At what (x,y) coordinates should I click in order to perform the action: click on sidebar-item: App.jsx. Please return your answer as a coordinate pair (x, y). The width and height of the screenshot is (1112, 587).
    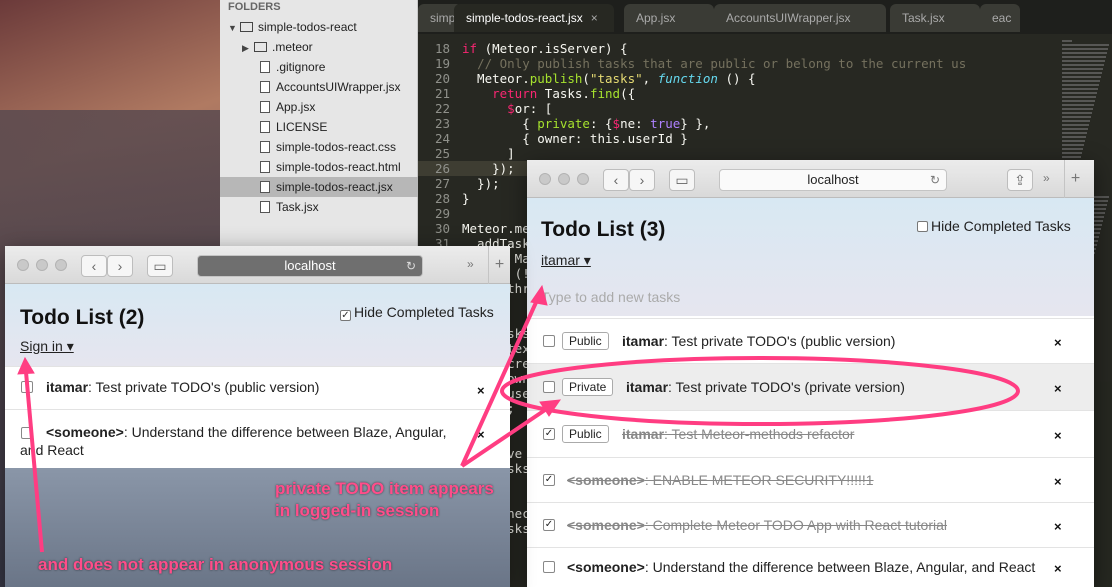
    Looking at the image, I should click on (319, 107).